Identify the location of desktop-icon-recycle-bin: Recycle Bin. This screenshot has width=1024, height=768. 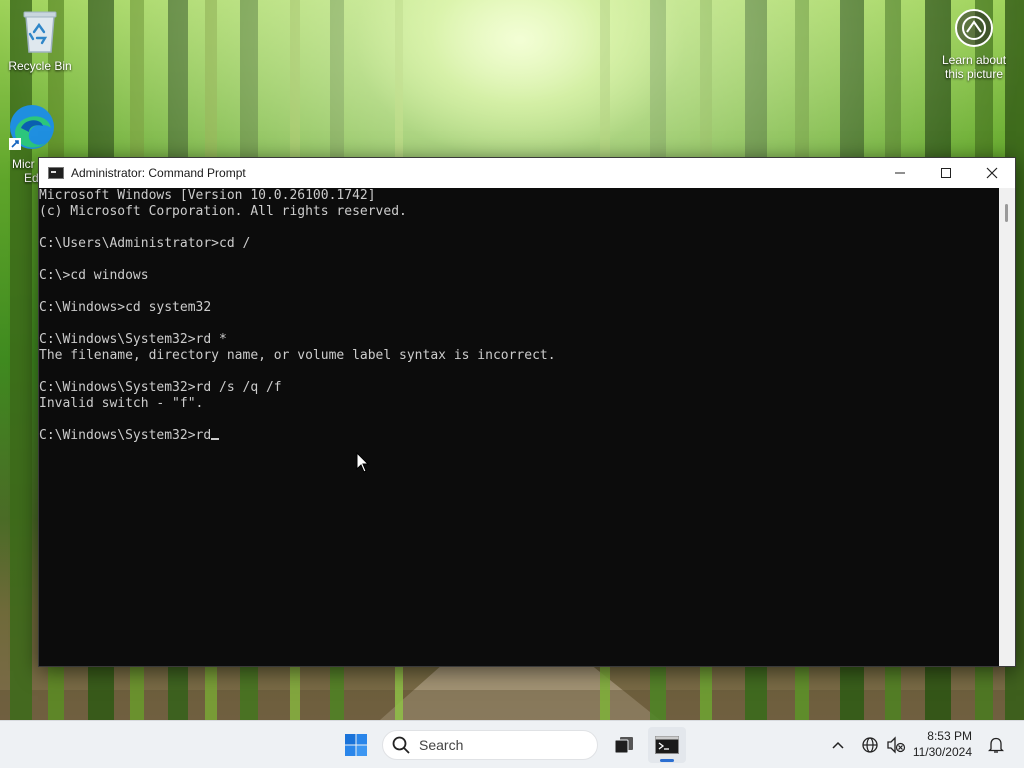
(40, 40).